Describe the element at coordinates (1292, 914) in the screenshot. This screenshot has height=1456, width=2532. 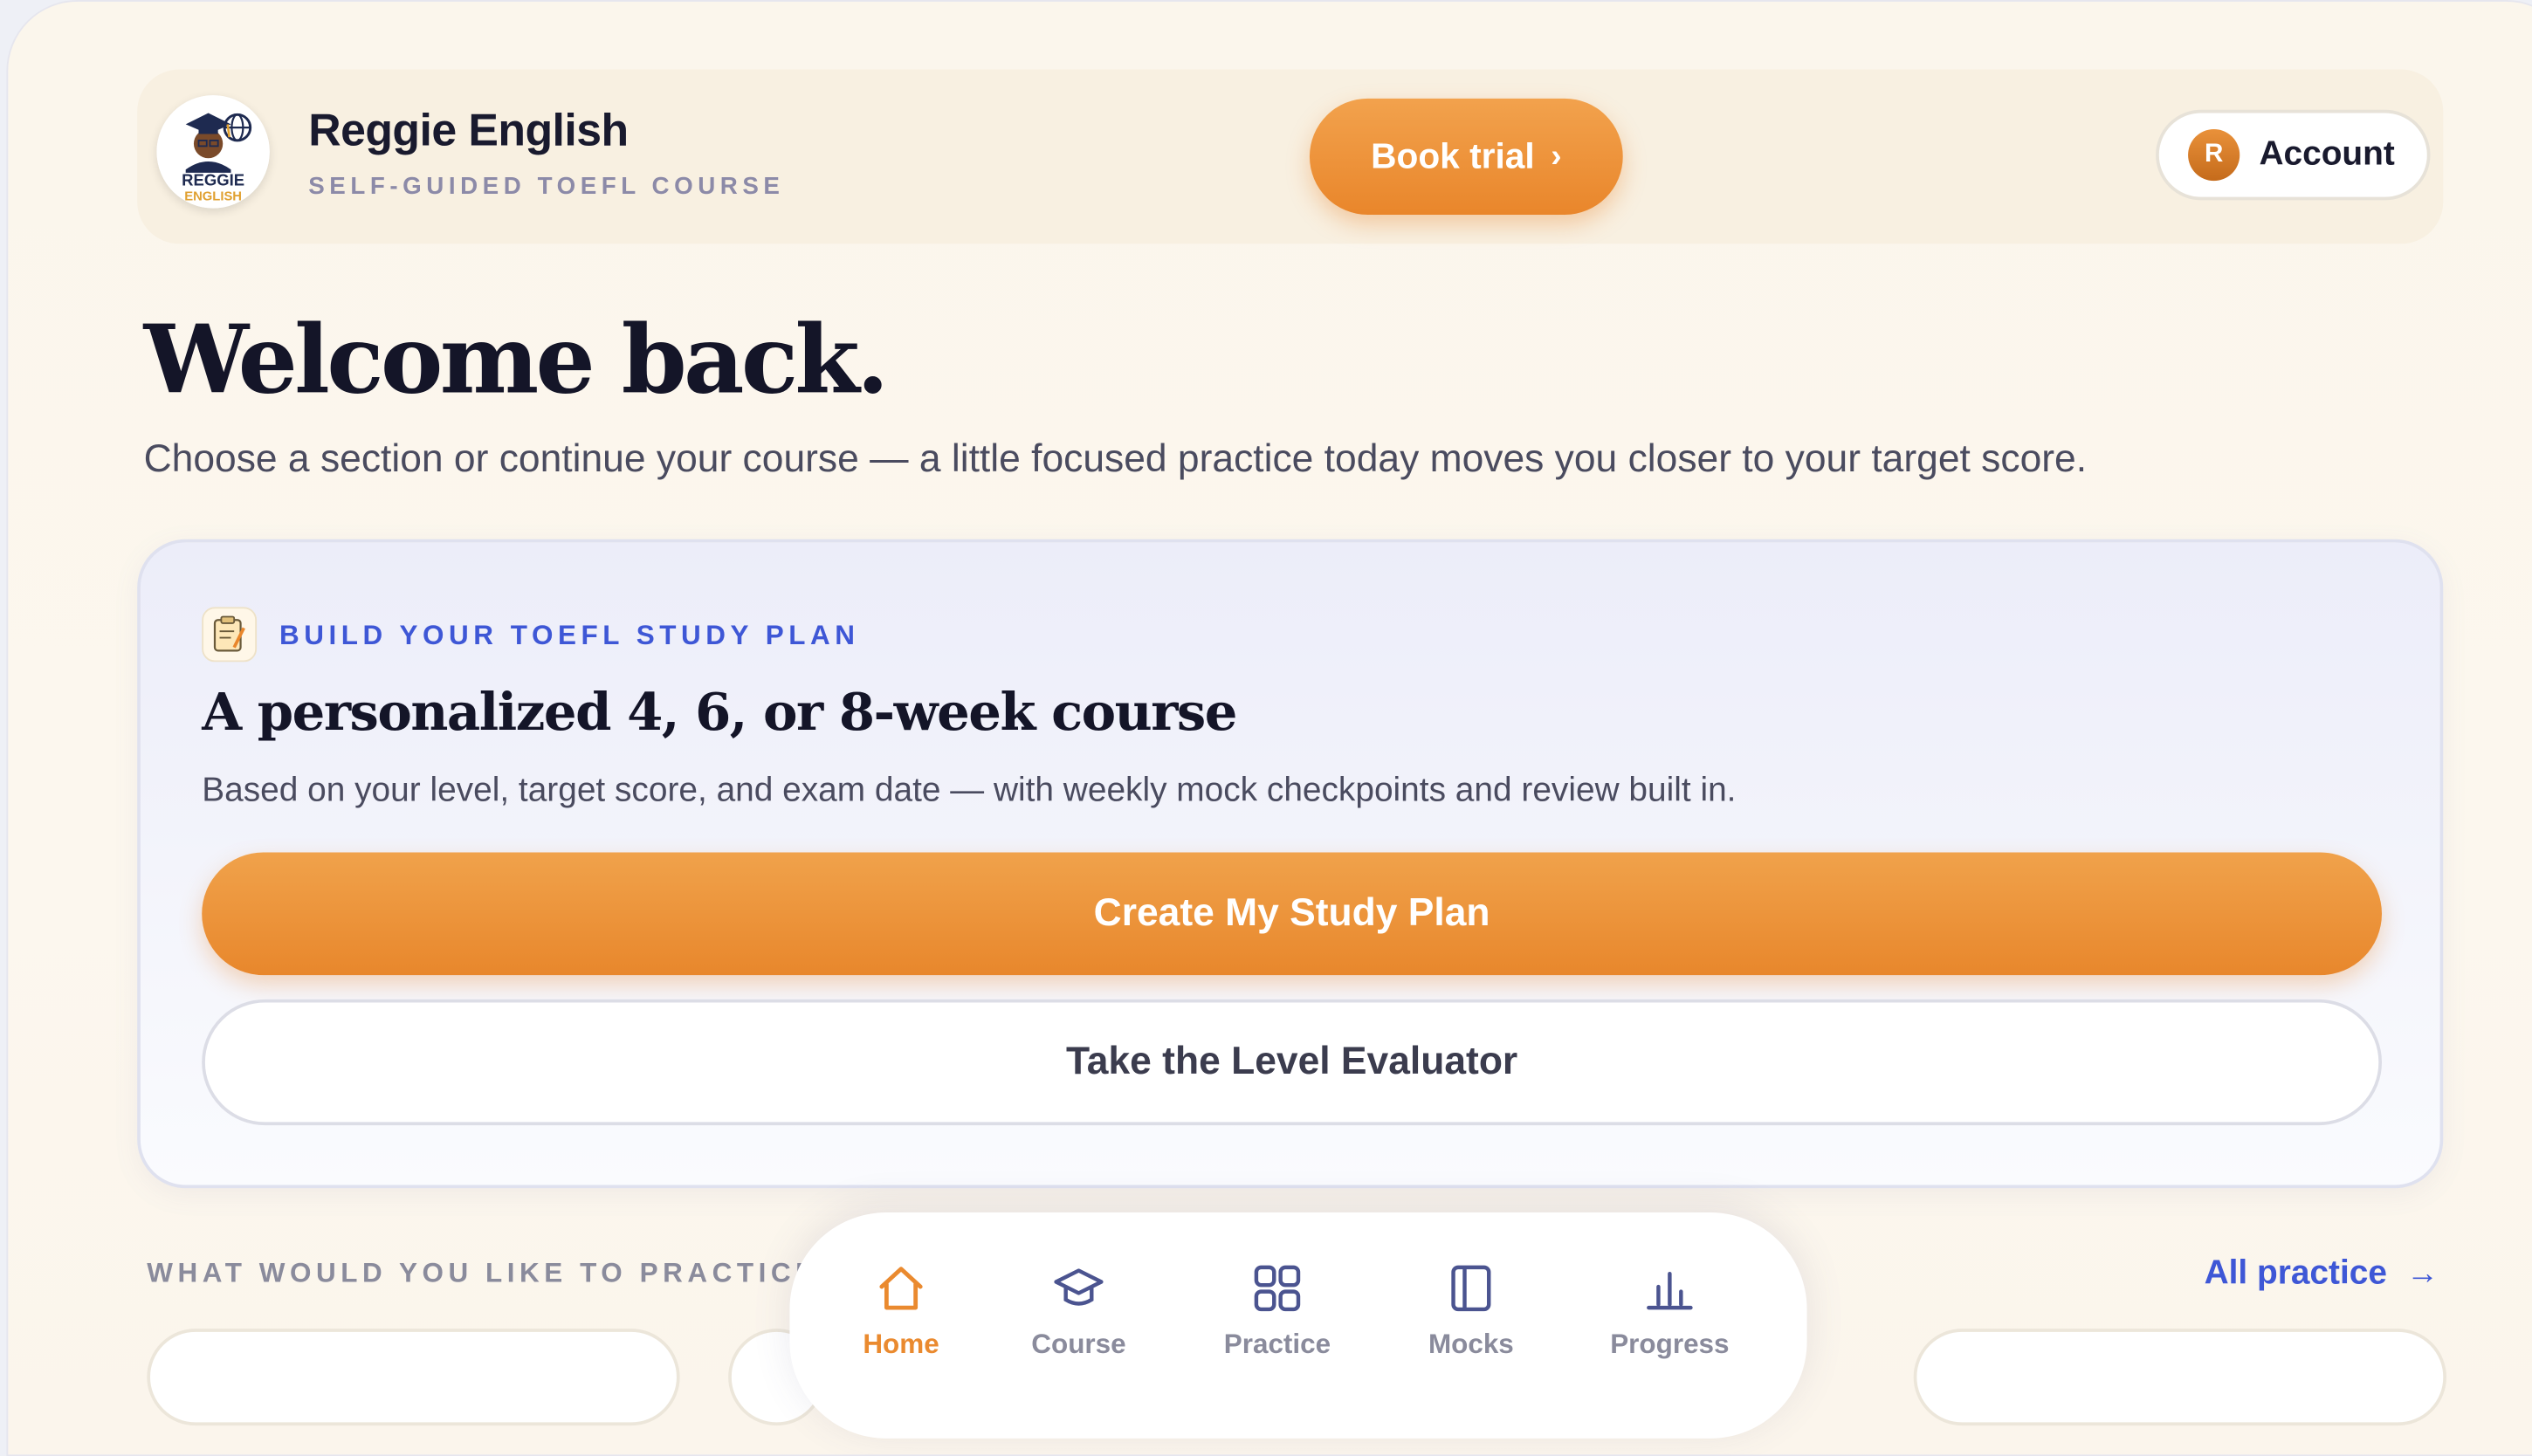
I see `create-study-plan-button: Create My Study Plan` at that location.